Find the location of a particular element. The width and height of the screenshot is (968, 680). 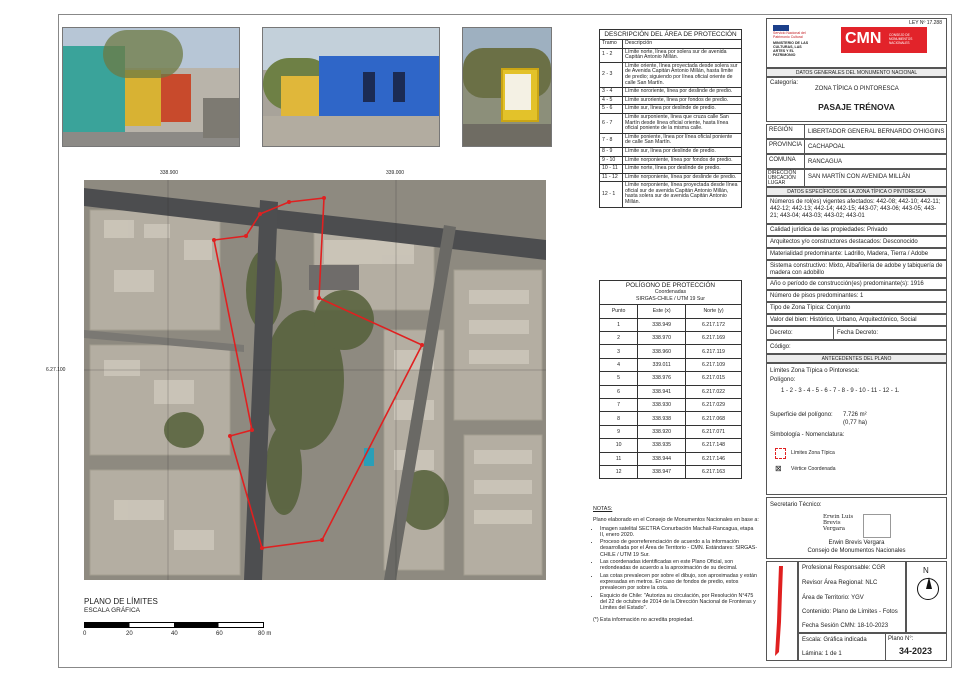

table-row: 2 338.970 6.217.169 is located at coordinates (670, 338).